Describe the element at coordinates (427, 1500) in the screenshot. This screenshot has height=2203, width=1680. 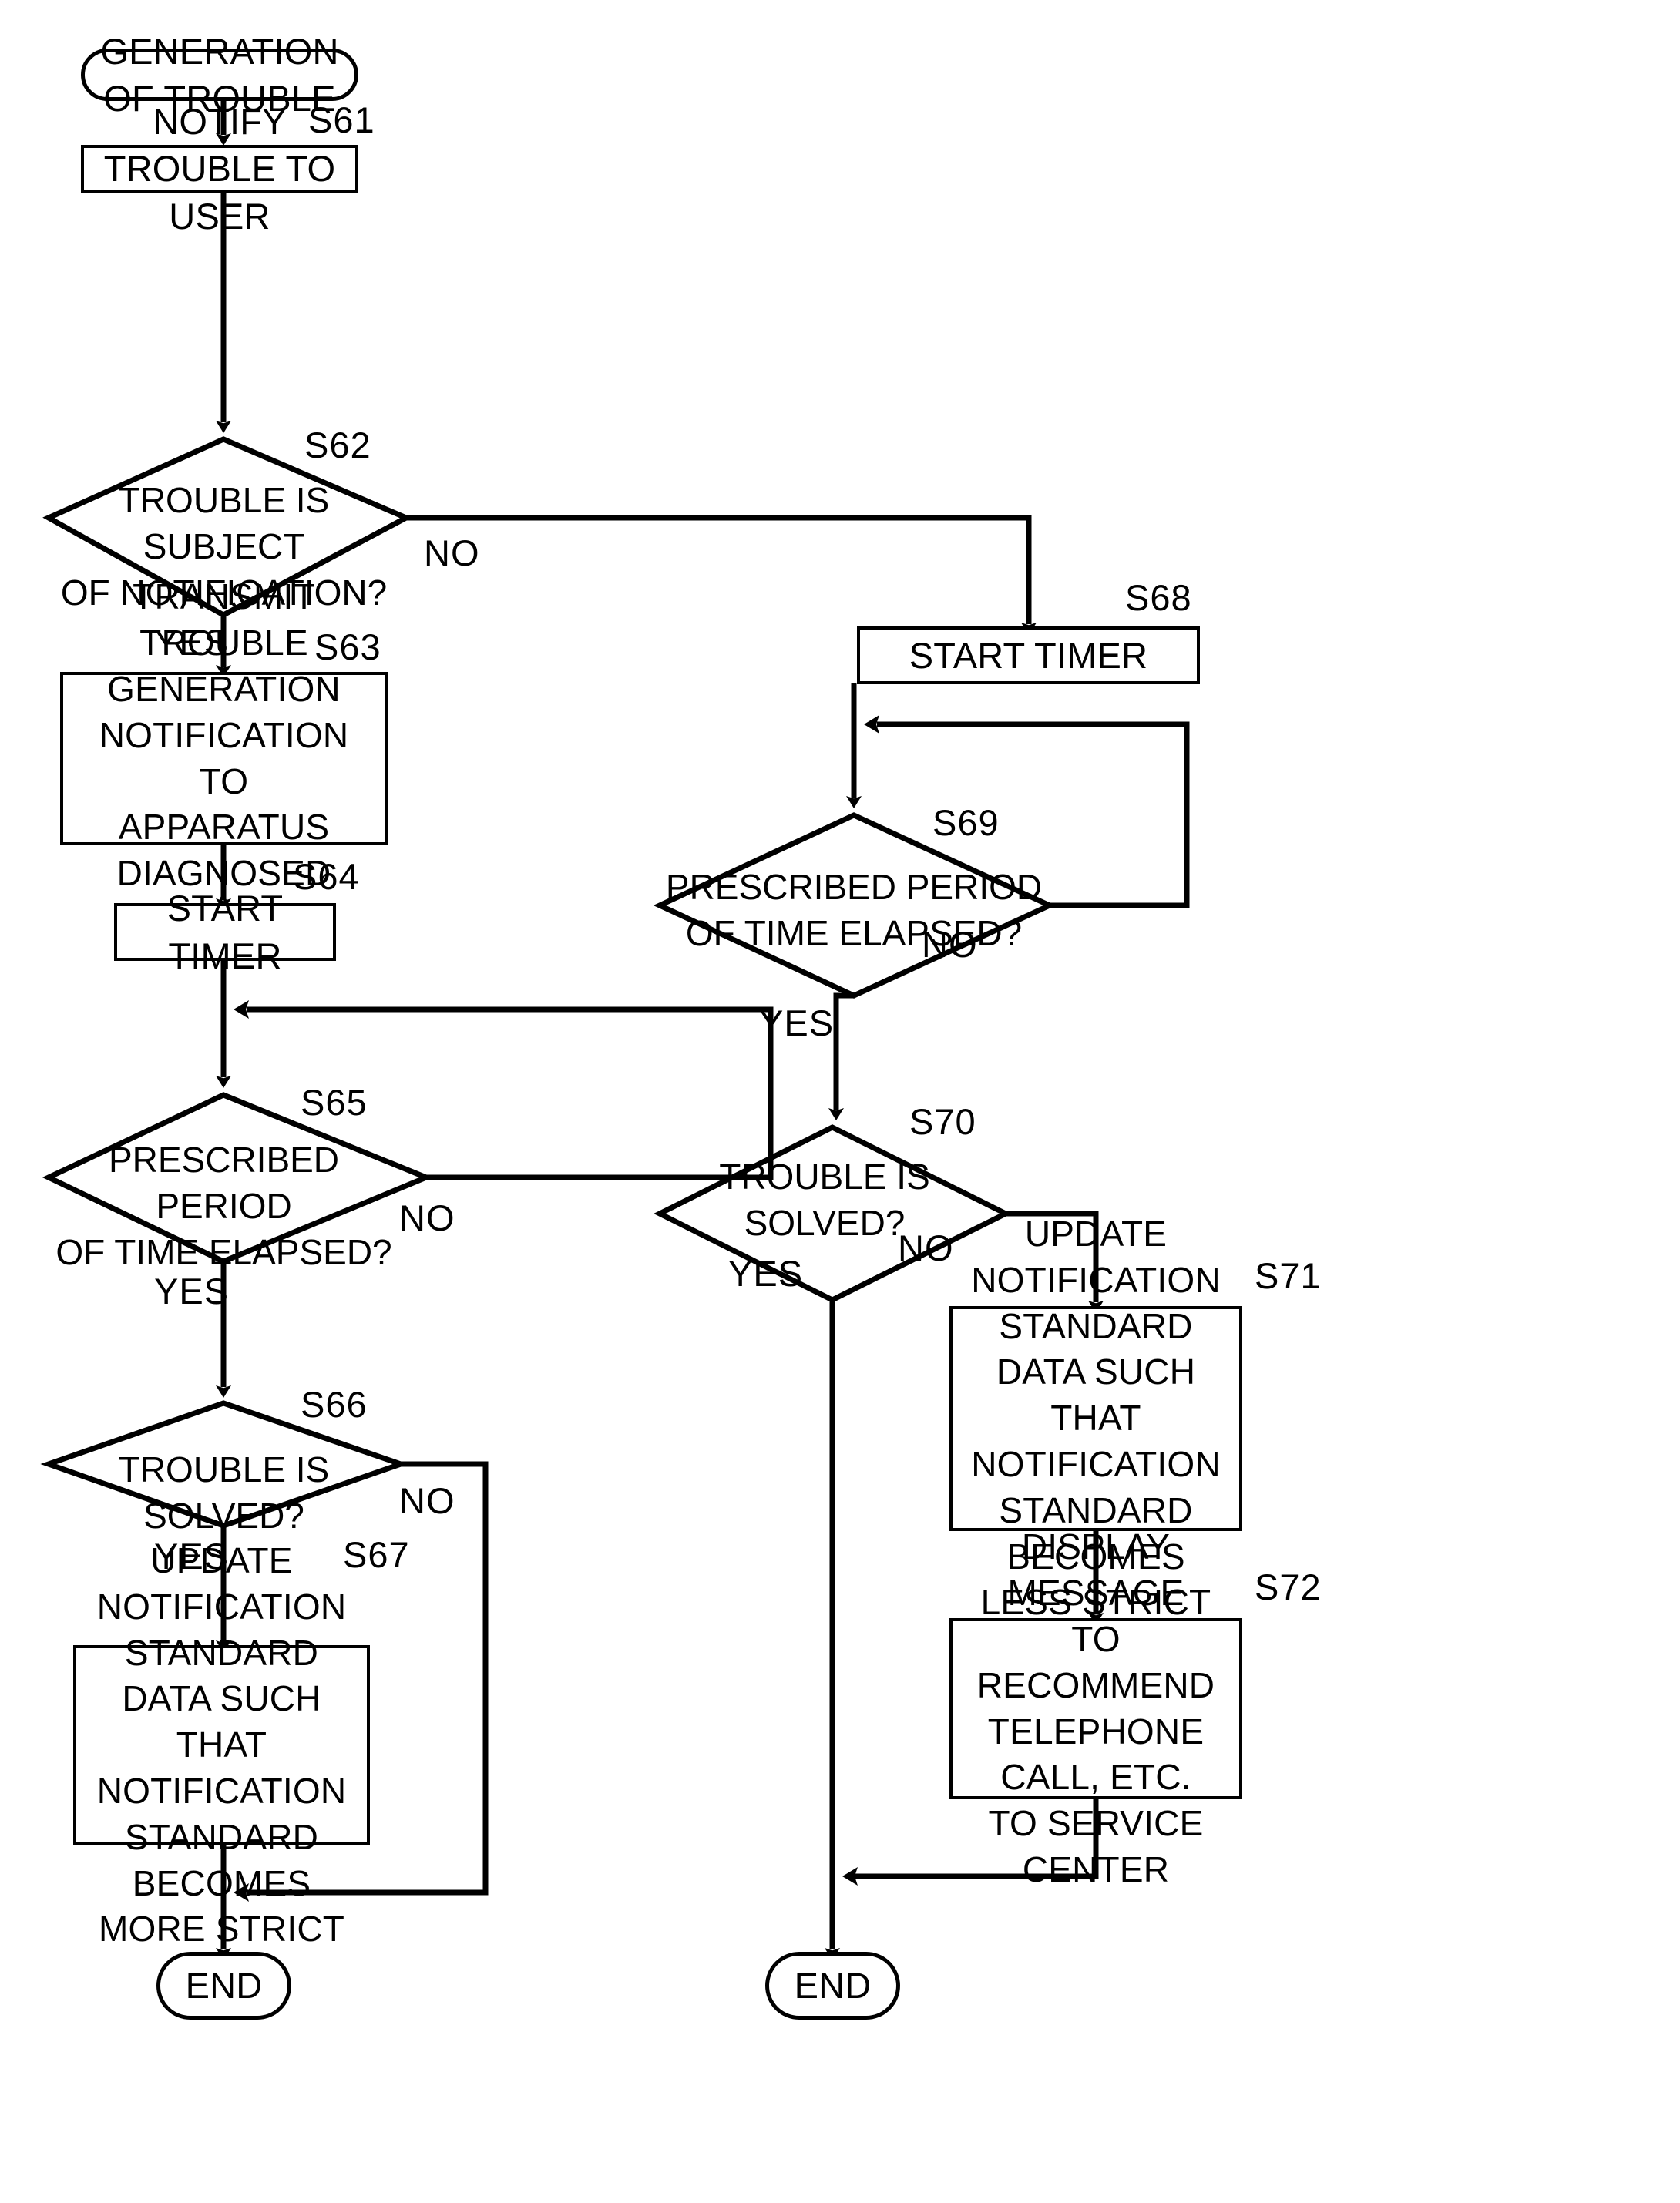
I see `edge-label-s66-no: NO` at that location.